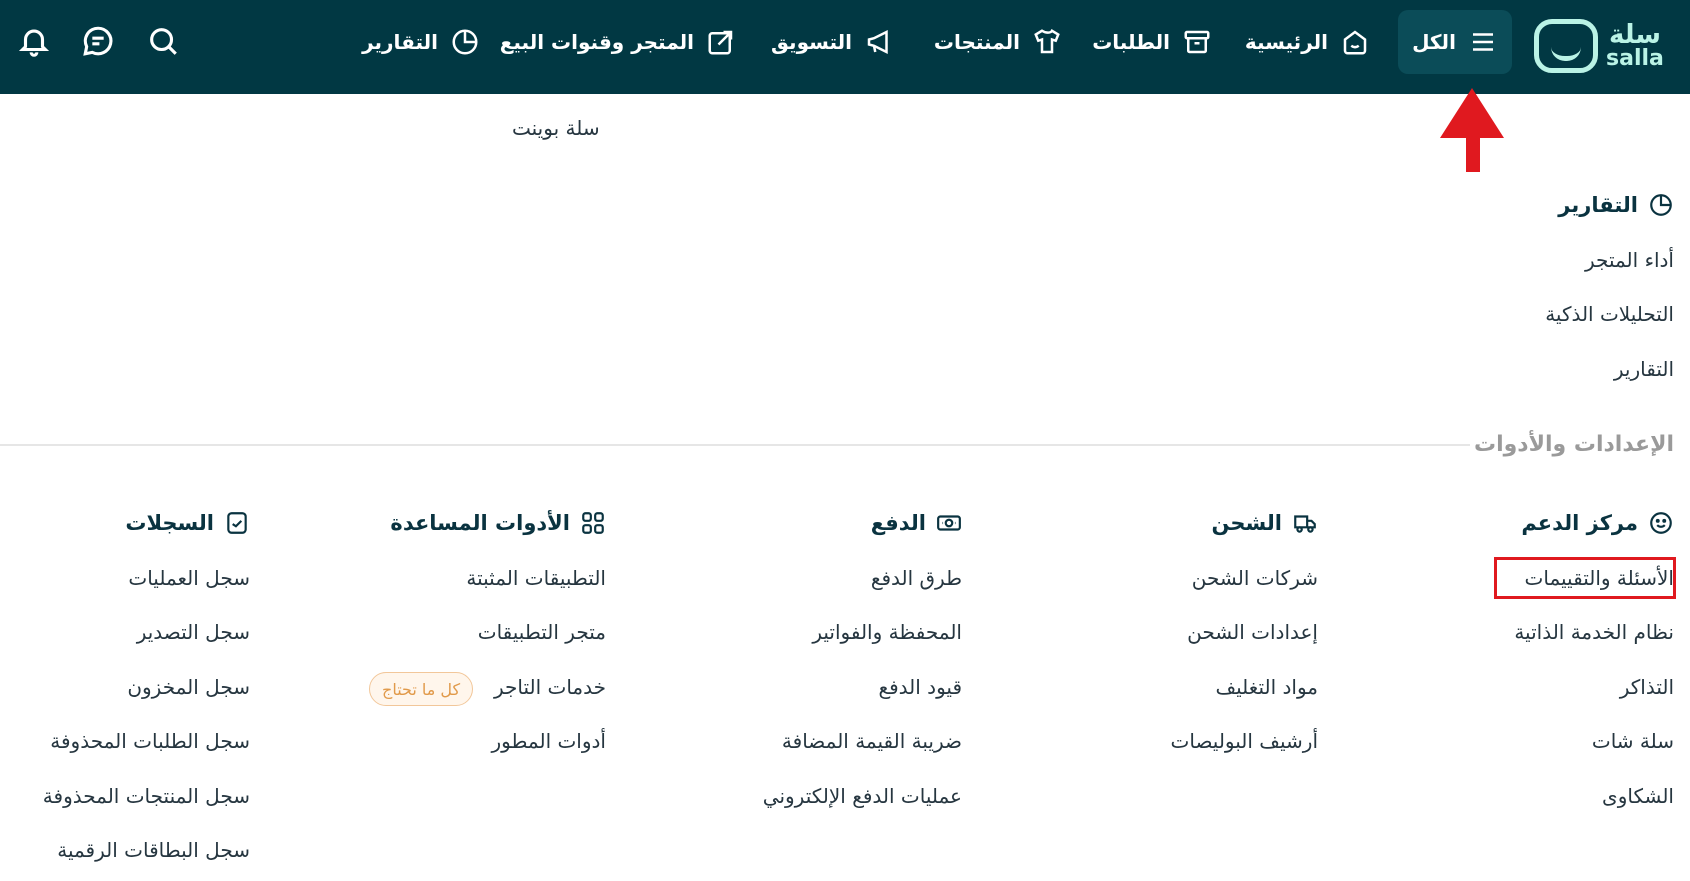 The height and width of the screenshot is (881, 1690). I want to click on menu-link-store-performance: أداء المتجر, so click(1629, 260).